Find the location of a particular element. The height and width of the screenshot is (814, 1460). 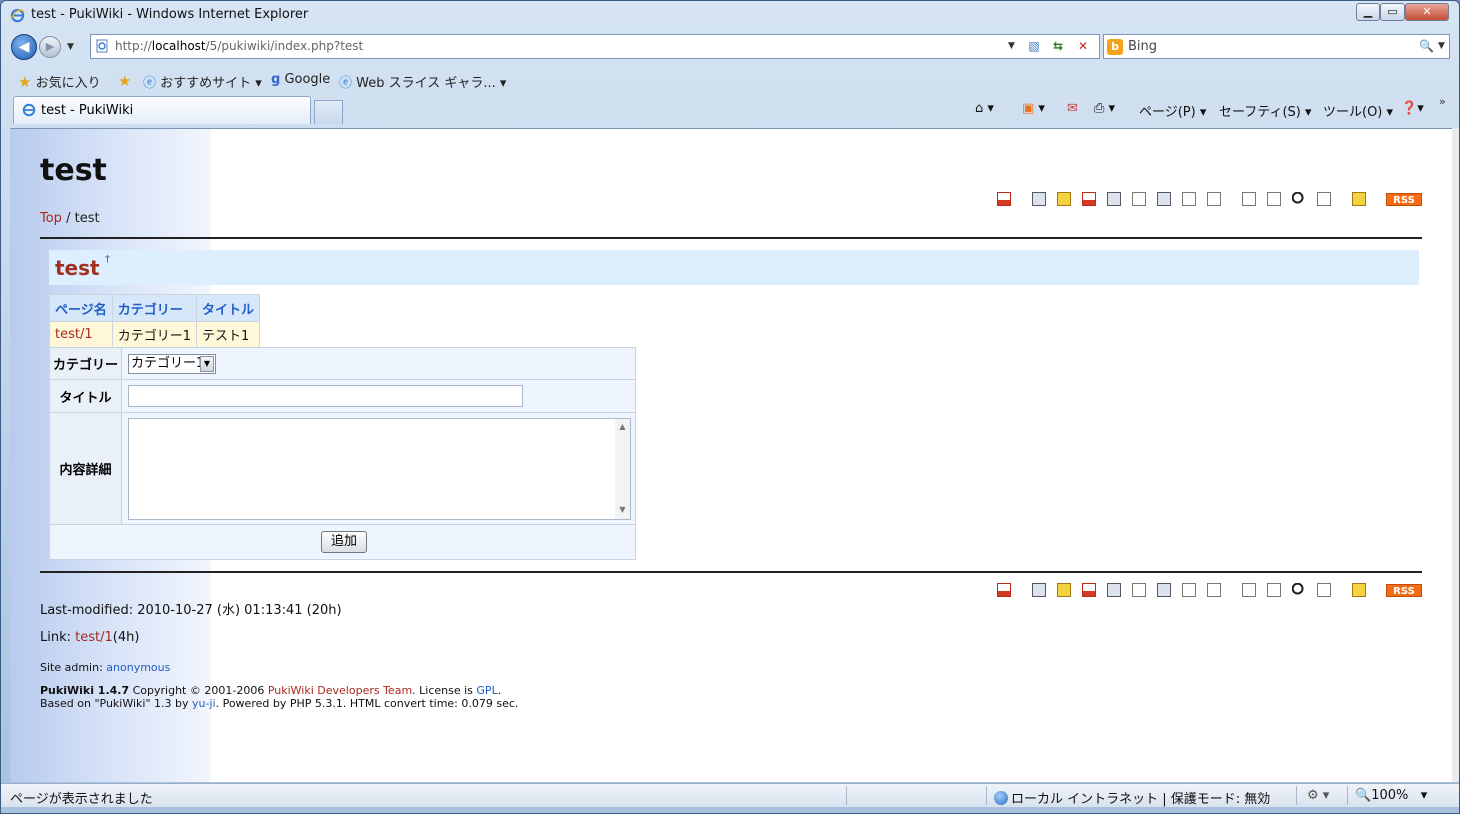

author-link: yu-ji is located at coordinates (204, 703).